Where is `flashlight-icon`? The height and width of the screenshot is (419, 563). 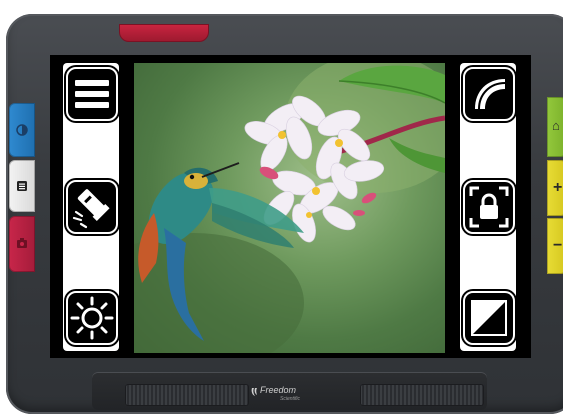
flashlight-icon is located at coordinates (91, 209).